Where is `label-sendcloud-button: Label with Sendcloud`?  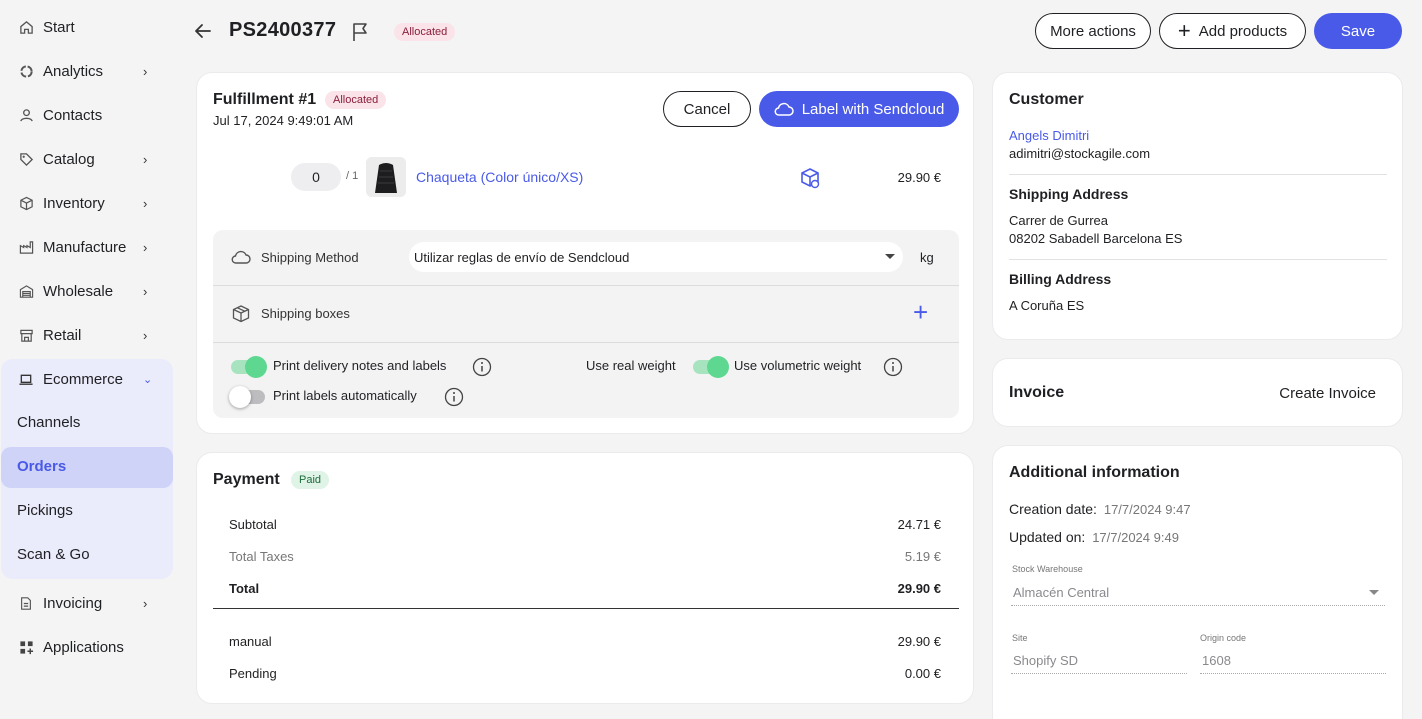
label-sendcloud-button: Label with Sendcloud is located at coordinates (859, 109).